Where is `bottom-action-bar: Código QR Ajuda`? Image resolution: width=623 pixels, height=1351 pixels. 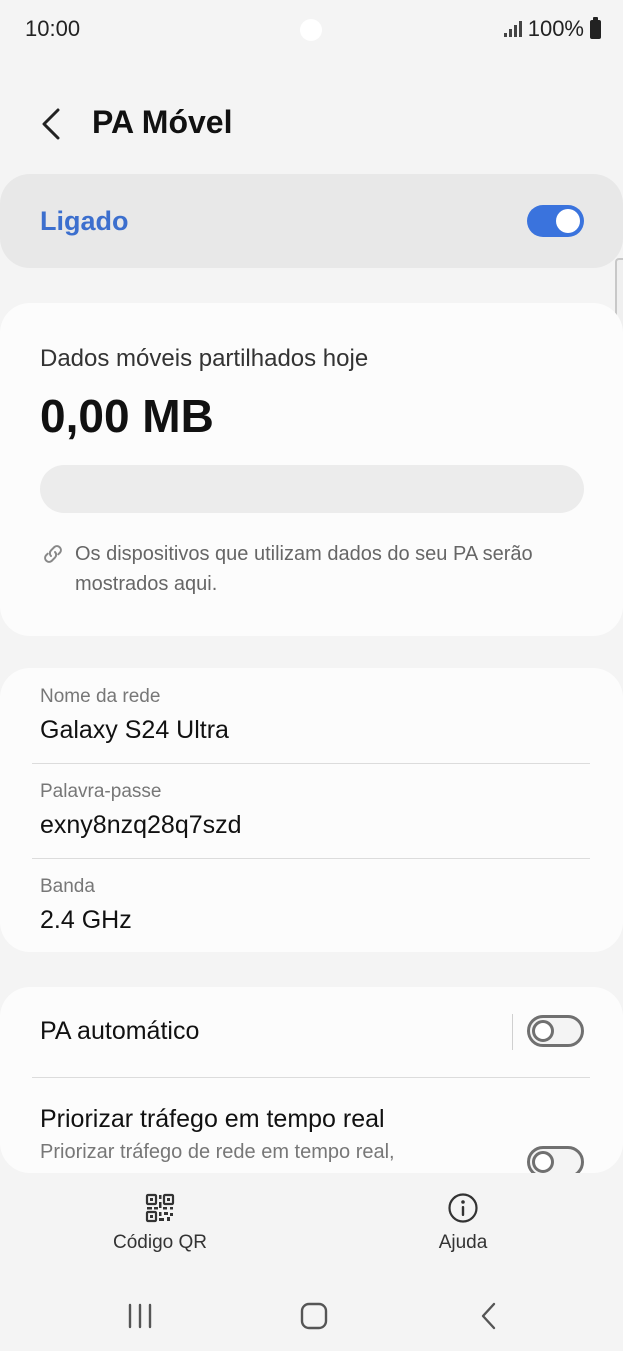
bottom-action-bar: Código QR Ajuda is located at coordinates (311, 1230).